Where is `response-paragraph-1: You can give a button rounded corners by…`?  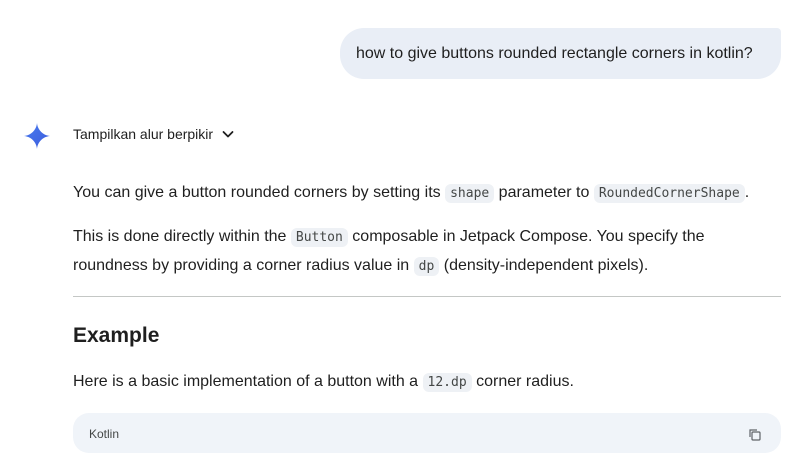 response-paragraph-1: You can give a button rounded corners by… is located at coordinates (433, 193).